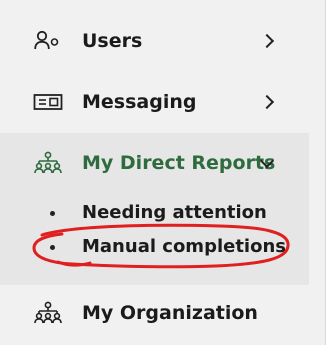  Describe the element at coordinates (48, 41) in the screenshot. I see `users-icon` at that location.